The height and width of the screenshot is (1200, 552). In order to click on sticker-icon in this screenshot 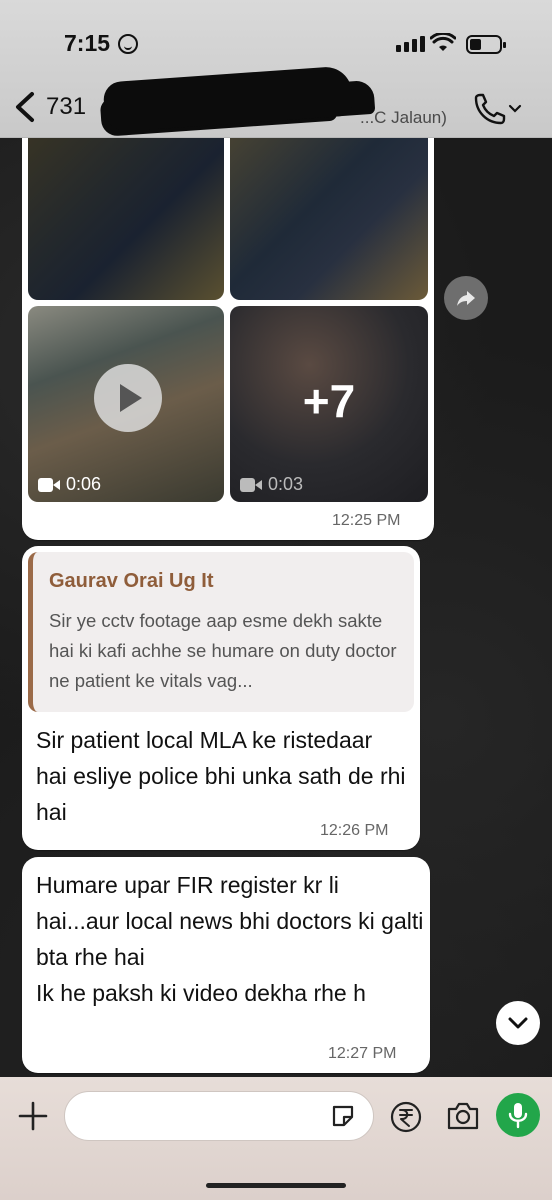, I will do `click(343, 1116)`.